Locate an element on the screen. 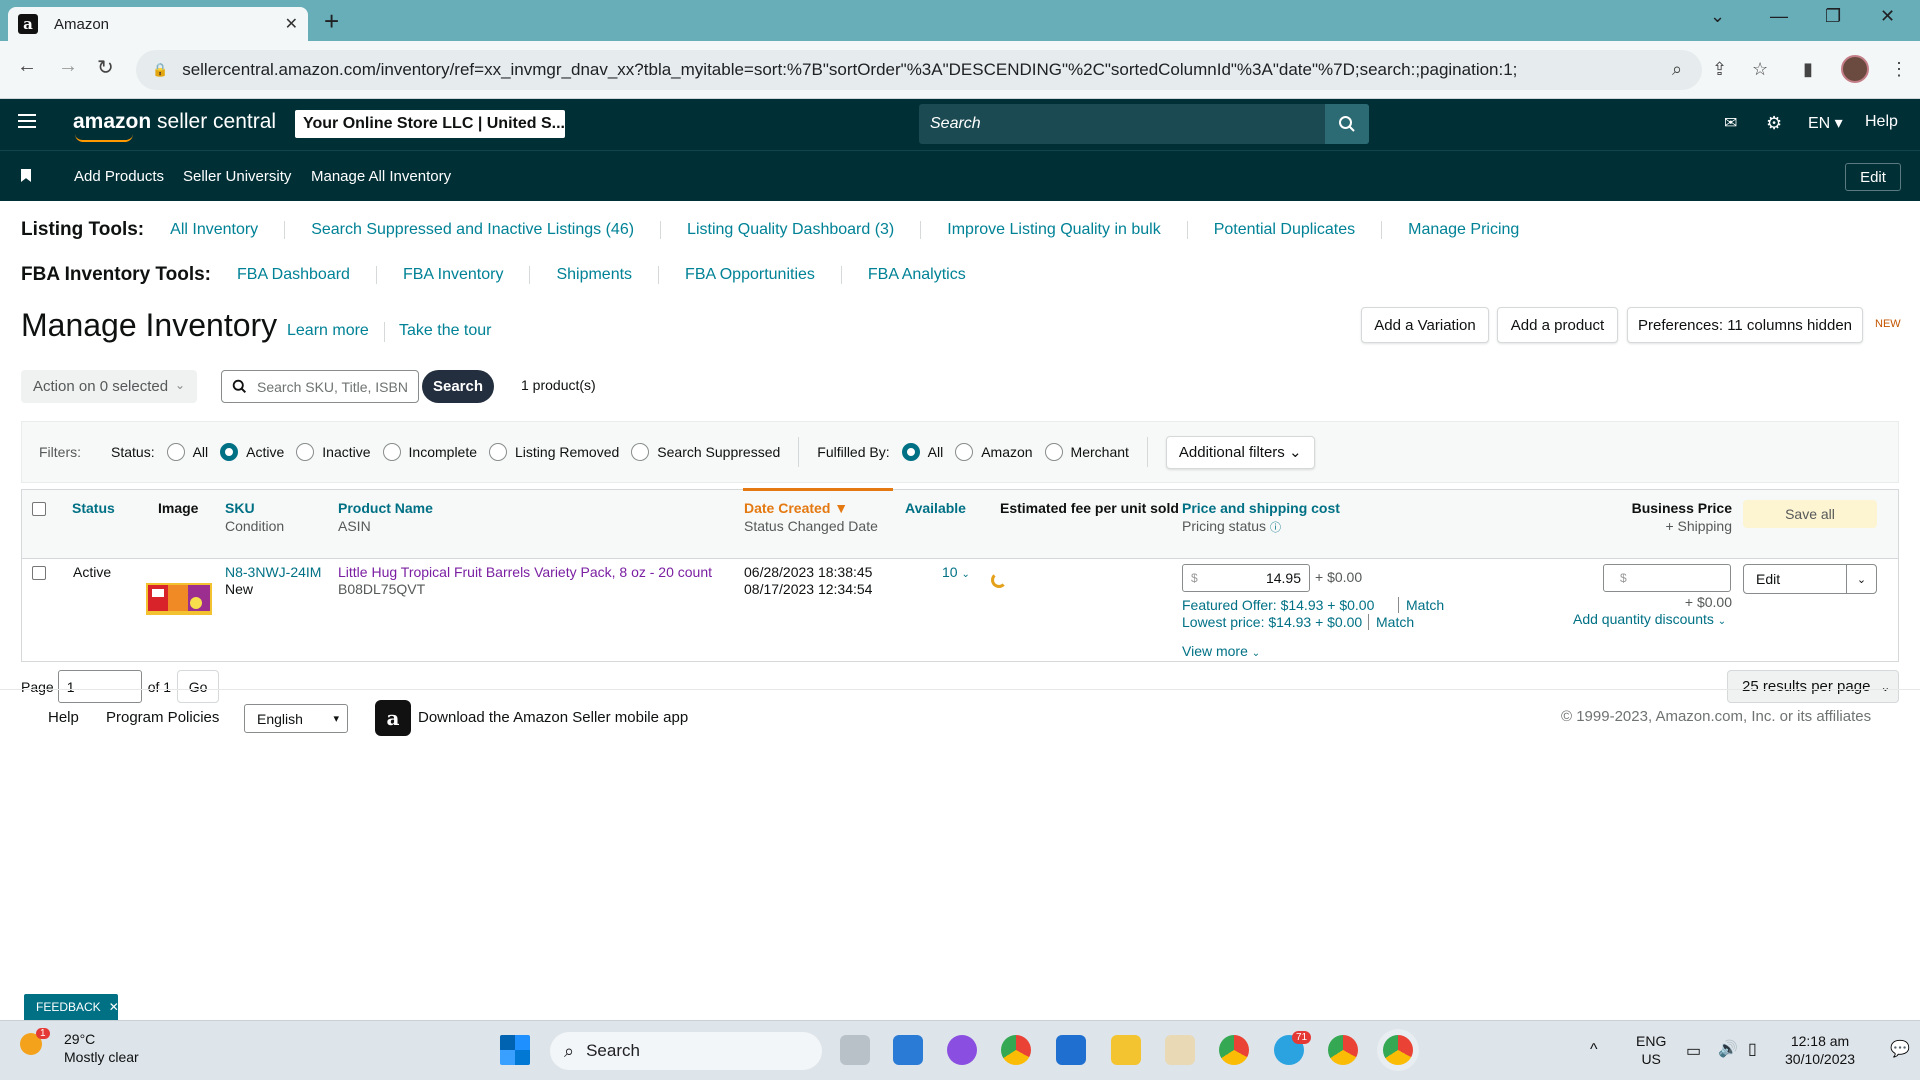 The width and height of the screenshot is (1920, 1080). chrome-menu-icon: ⋮ is located at coordinates (1899, 69).